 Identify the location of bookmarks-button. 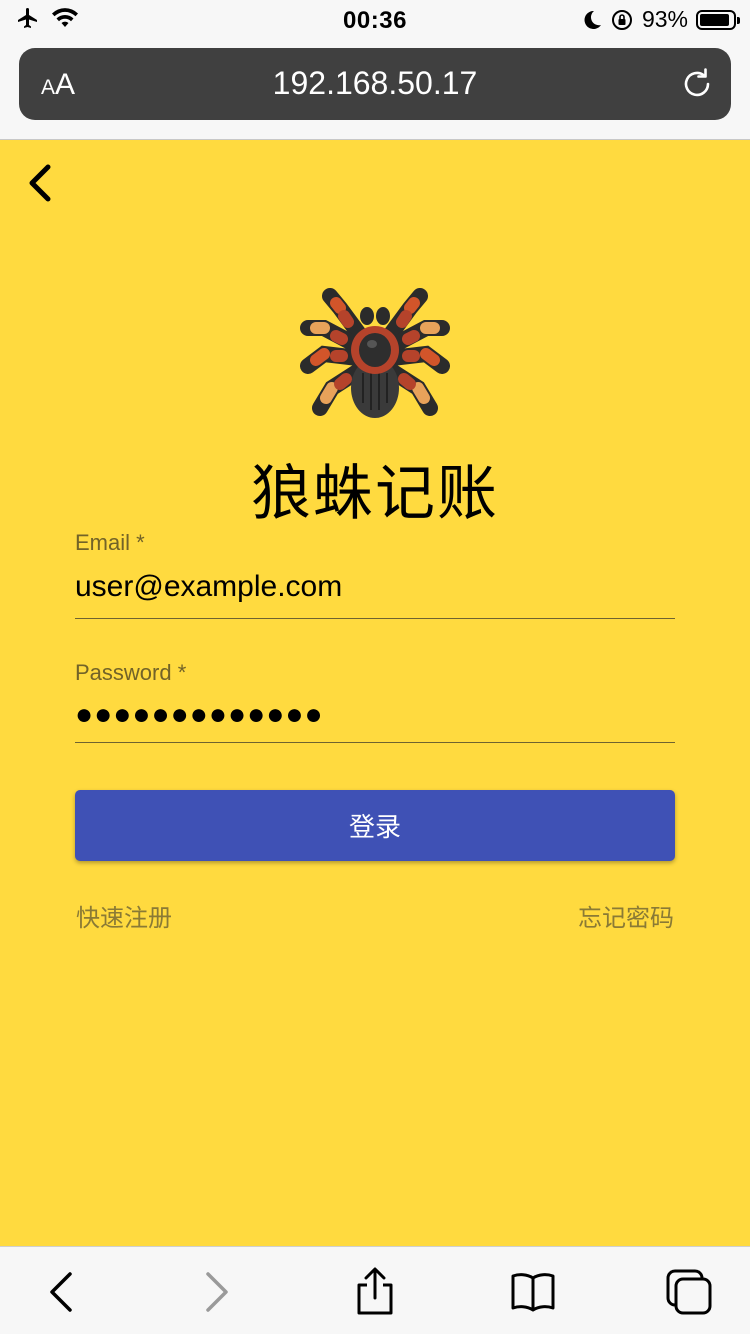
(533, 1292).